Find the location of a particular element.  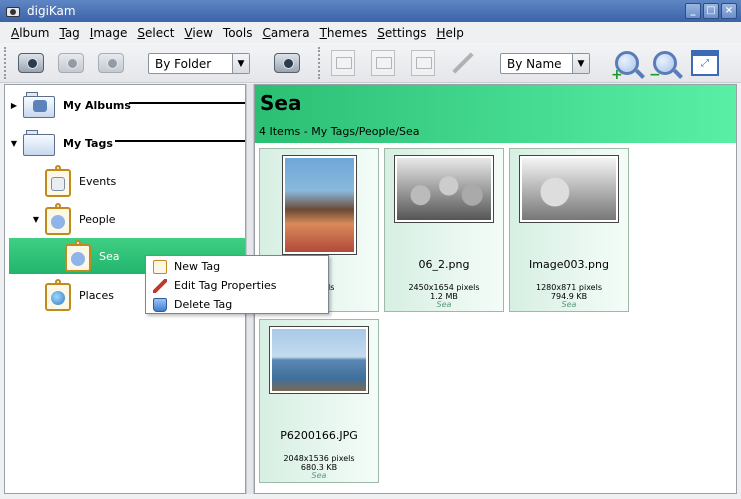

edit-image-icon is located at coordinates (383, 63).